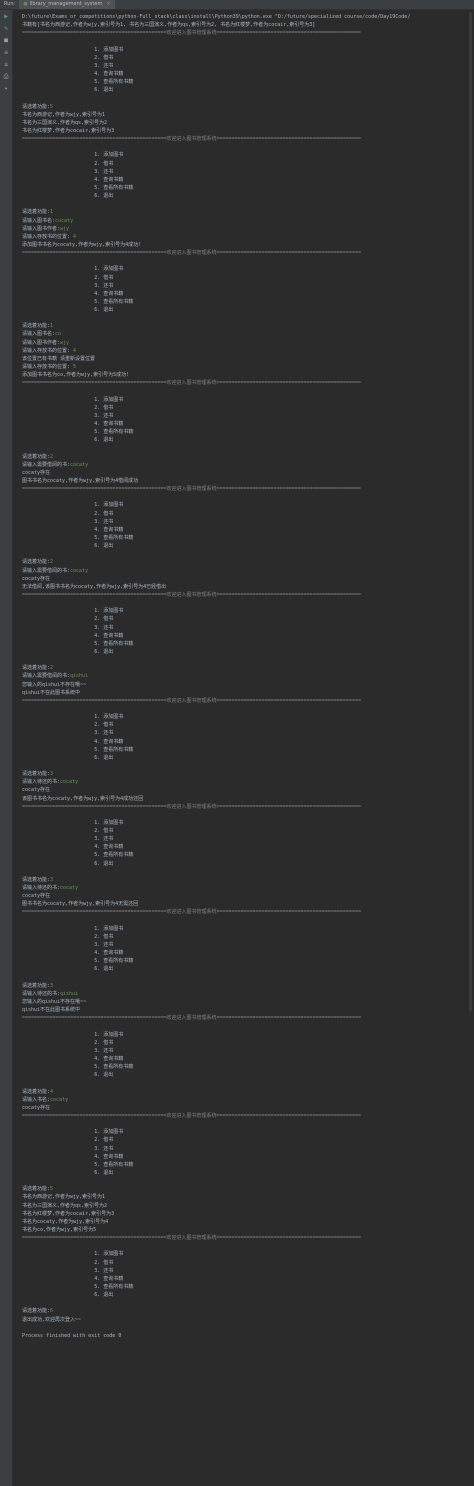  I want to click on console-line: Process finished with exit code 0, so click(72, 1335).